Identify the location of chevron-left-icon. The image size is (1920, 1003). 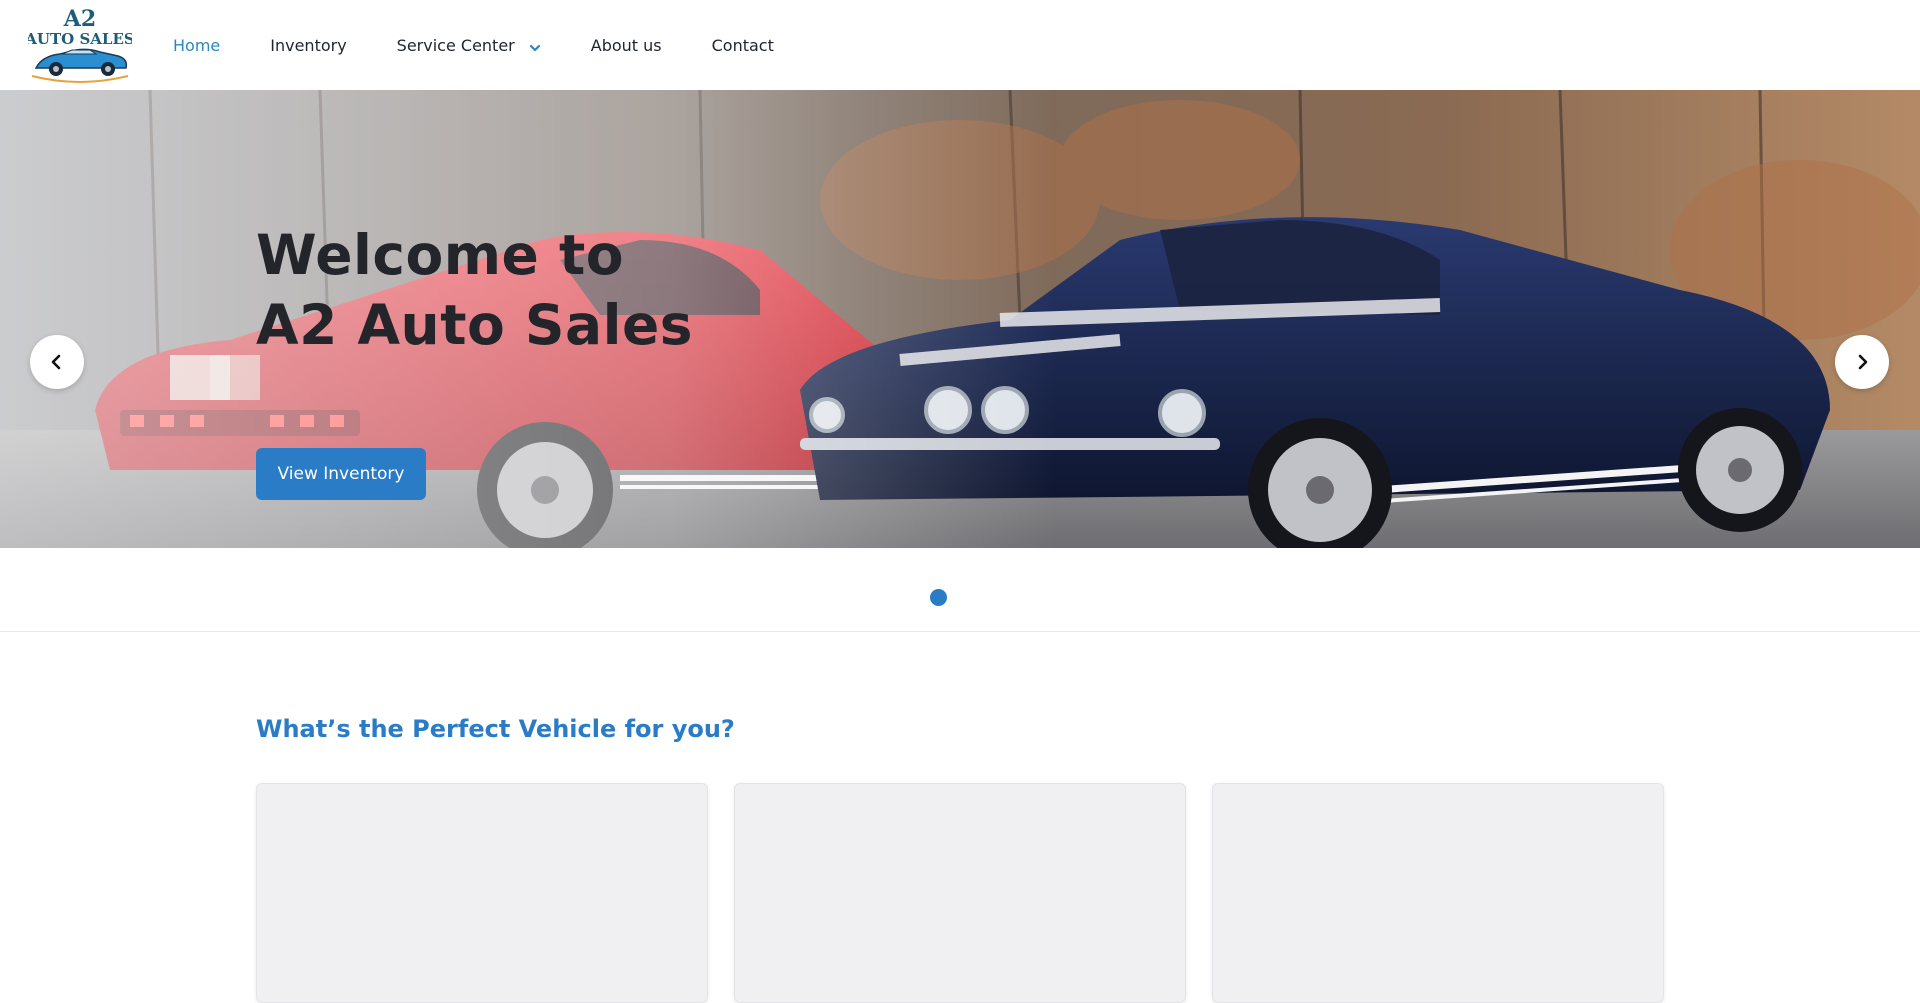
(56, 362).